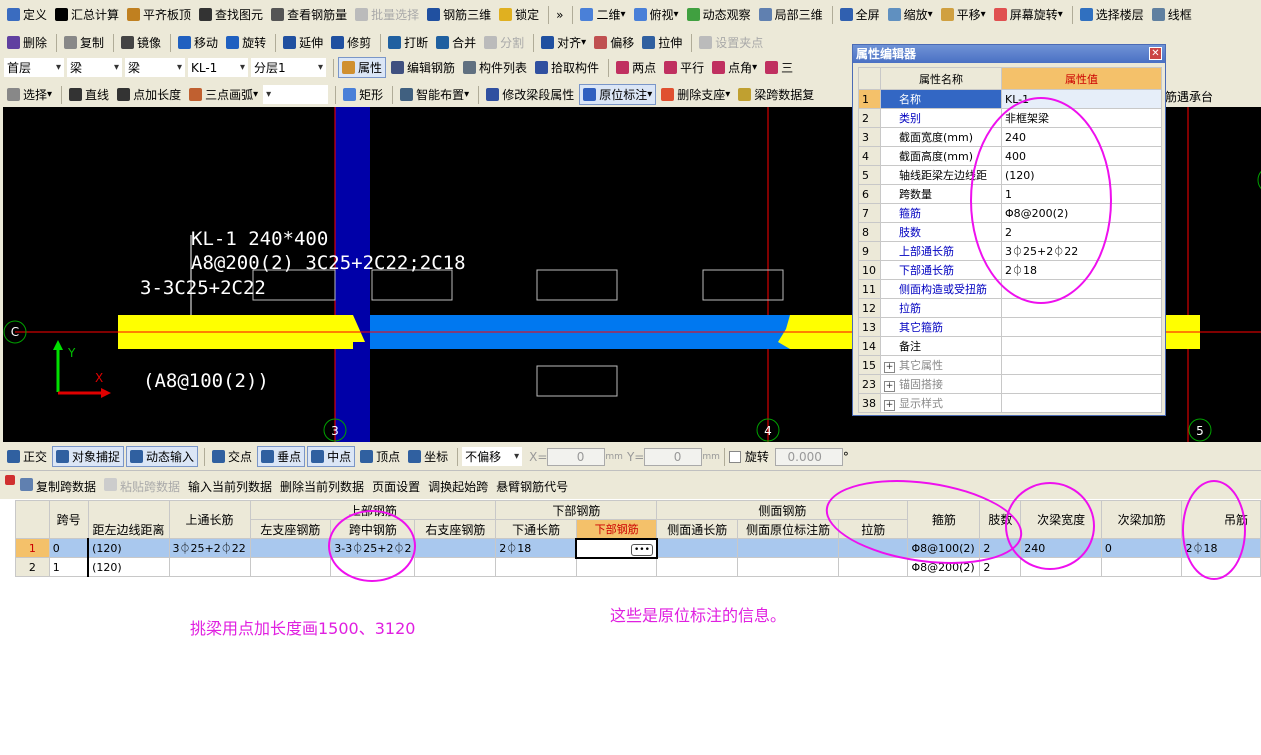 The width and height of the screenshot is (1261, 755). What do you see at coordinates (563, 42) in the screenshot?
I see `align-button: 对齐 ▾` at bounding box center [563, 42].